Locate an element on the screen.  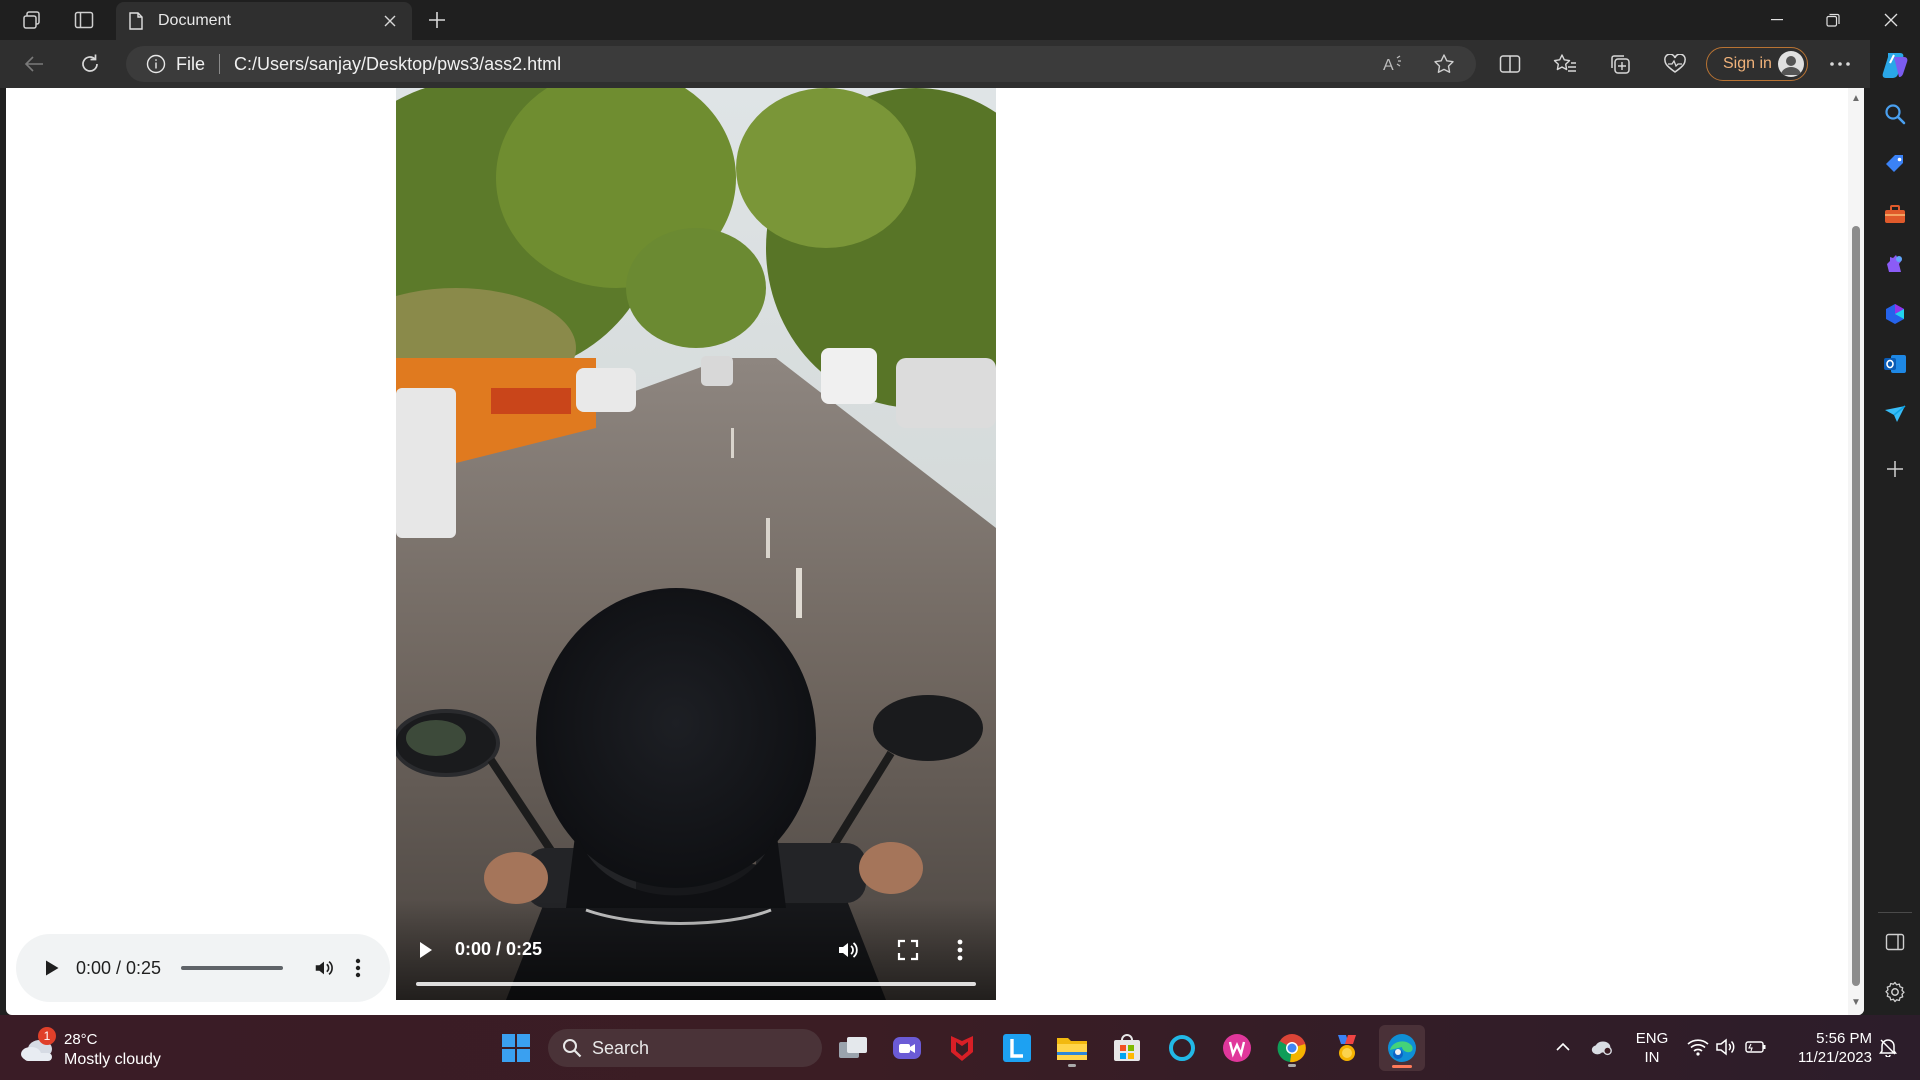
edge-sidebar is located at coordinates (1895, 527).